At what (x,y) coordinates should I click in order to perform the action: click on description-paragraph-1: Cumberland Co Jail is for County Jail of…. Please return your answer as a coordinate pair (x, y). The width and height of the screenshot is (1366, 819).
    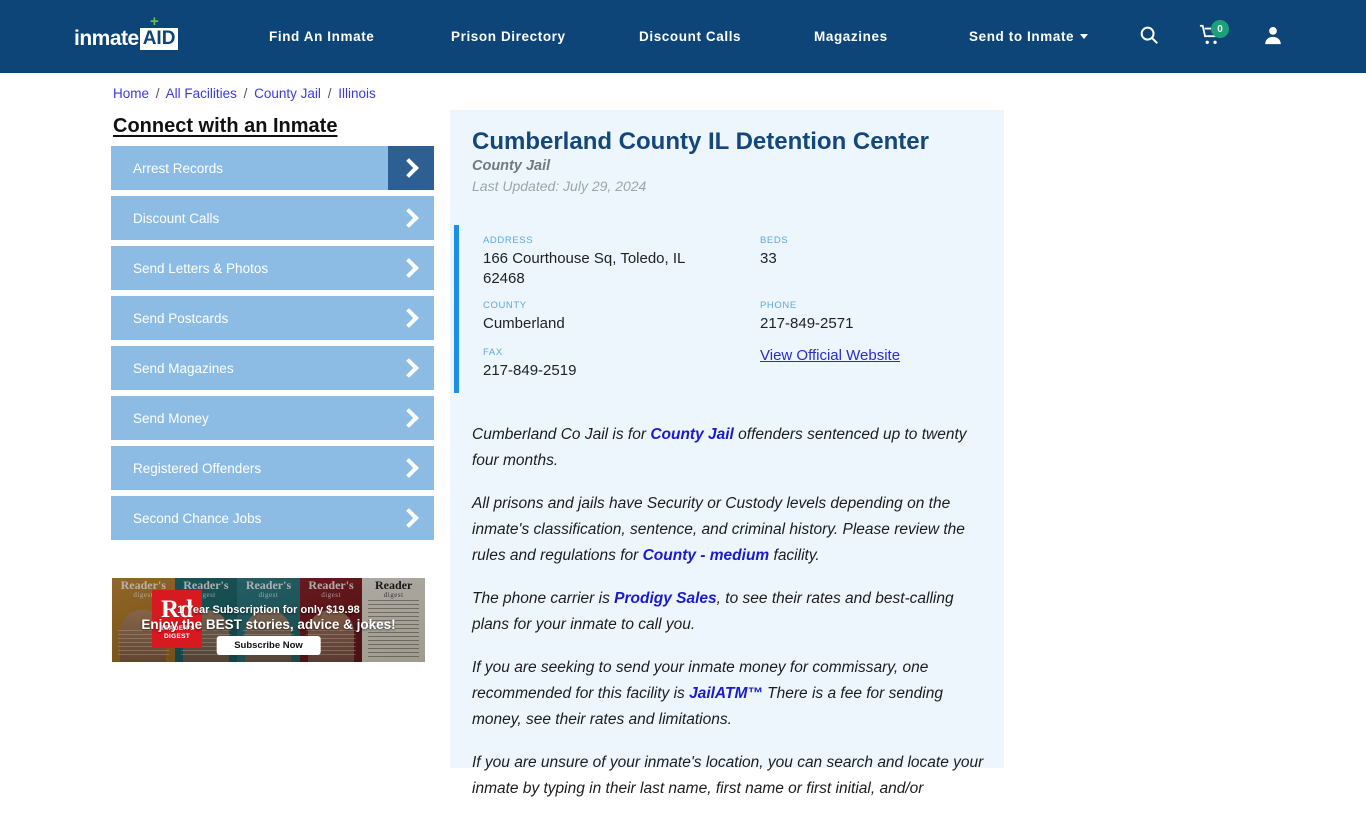
    Looking at the image, I should click on (730, 448).